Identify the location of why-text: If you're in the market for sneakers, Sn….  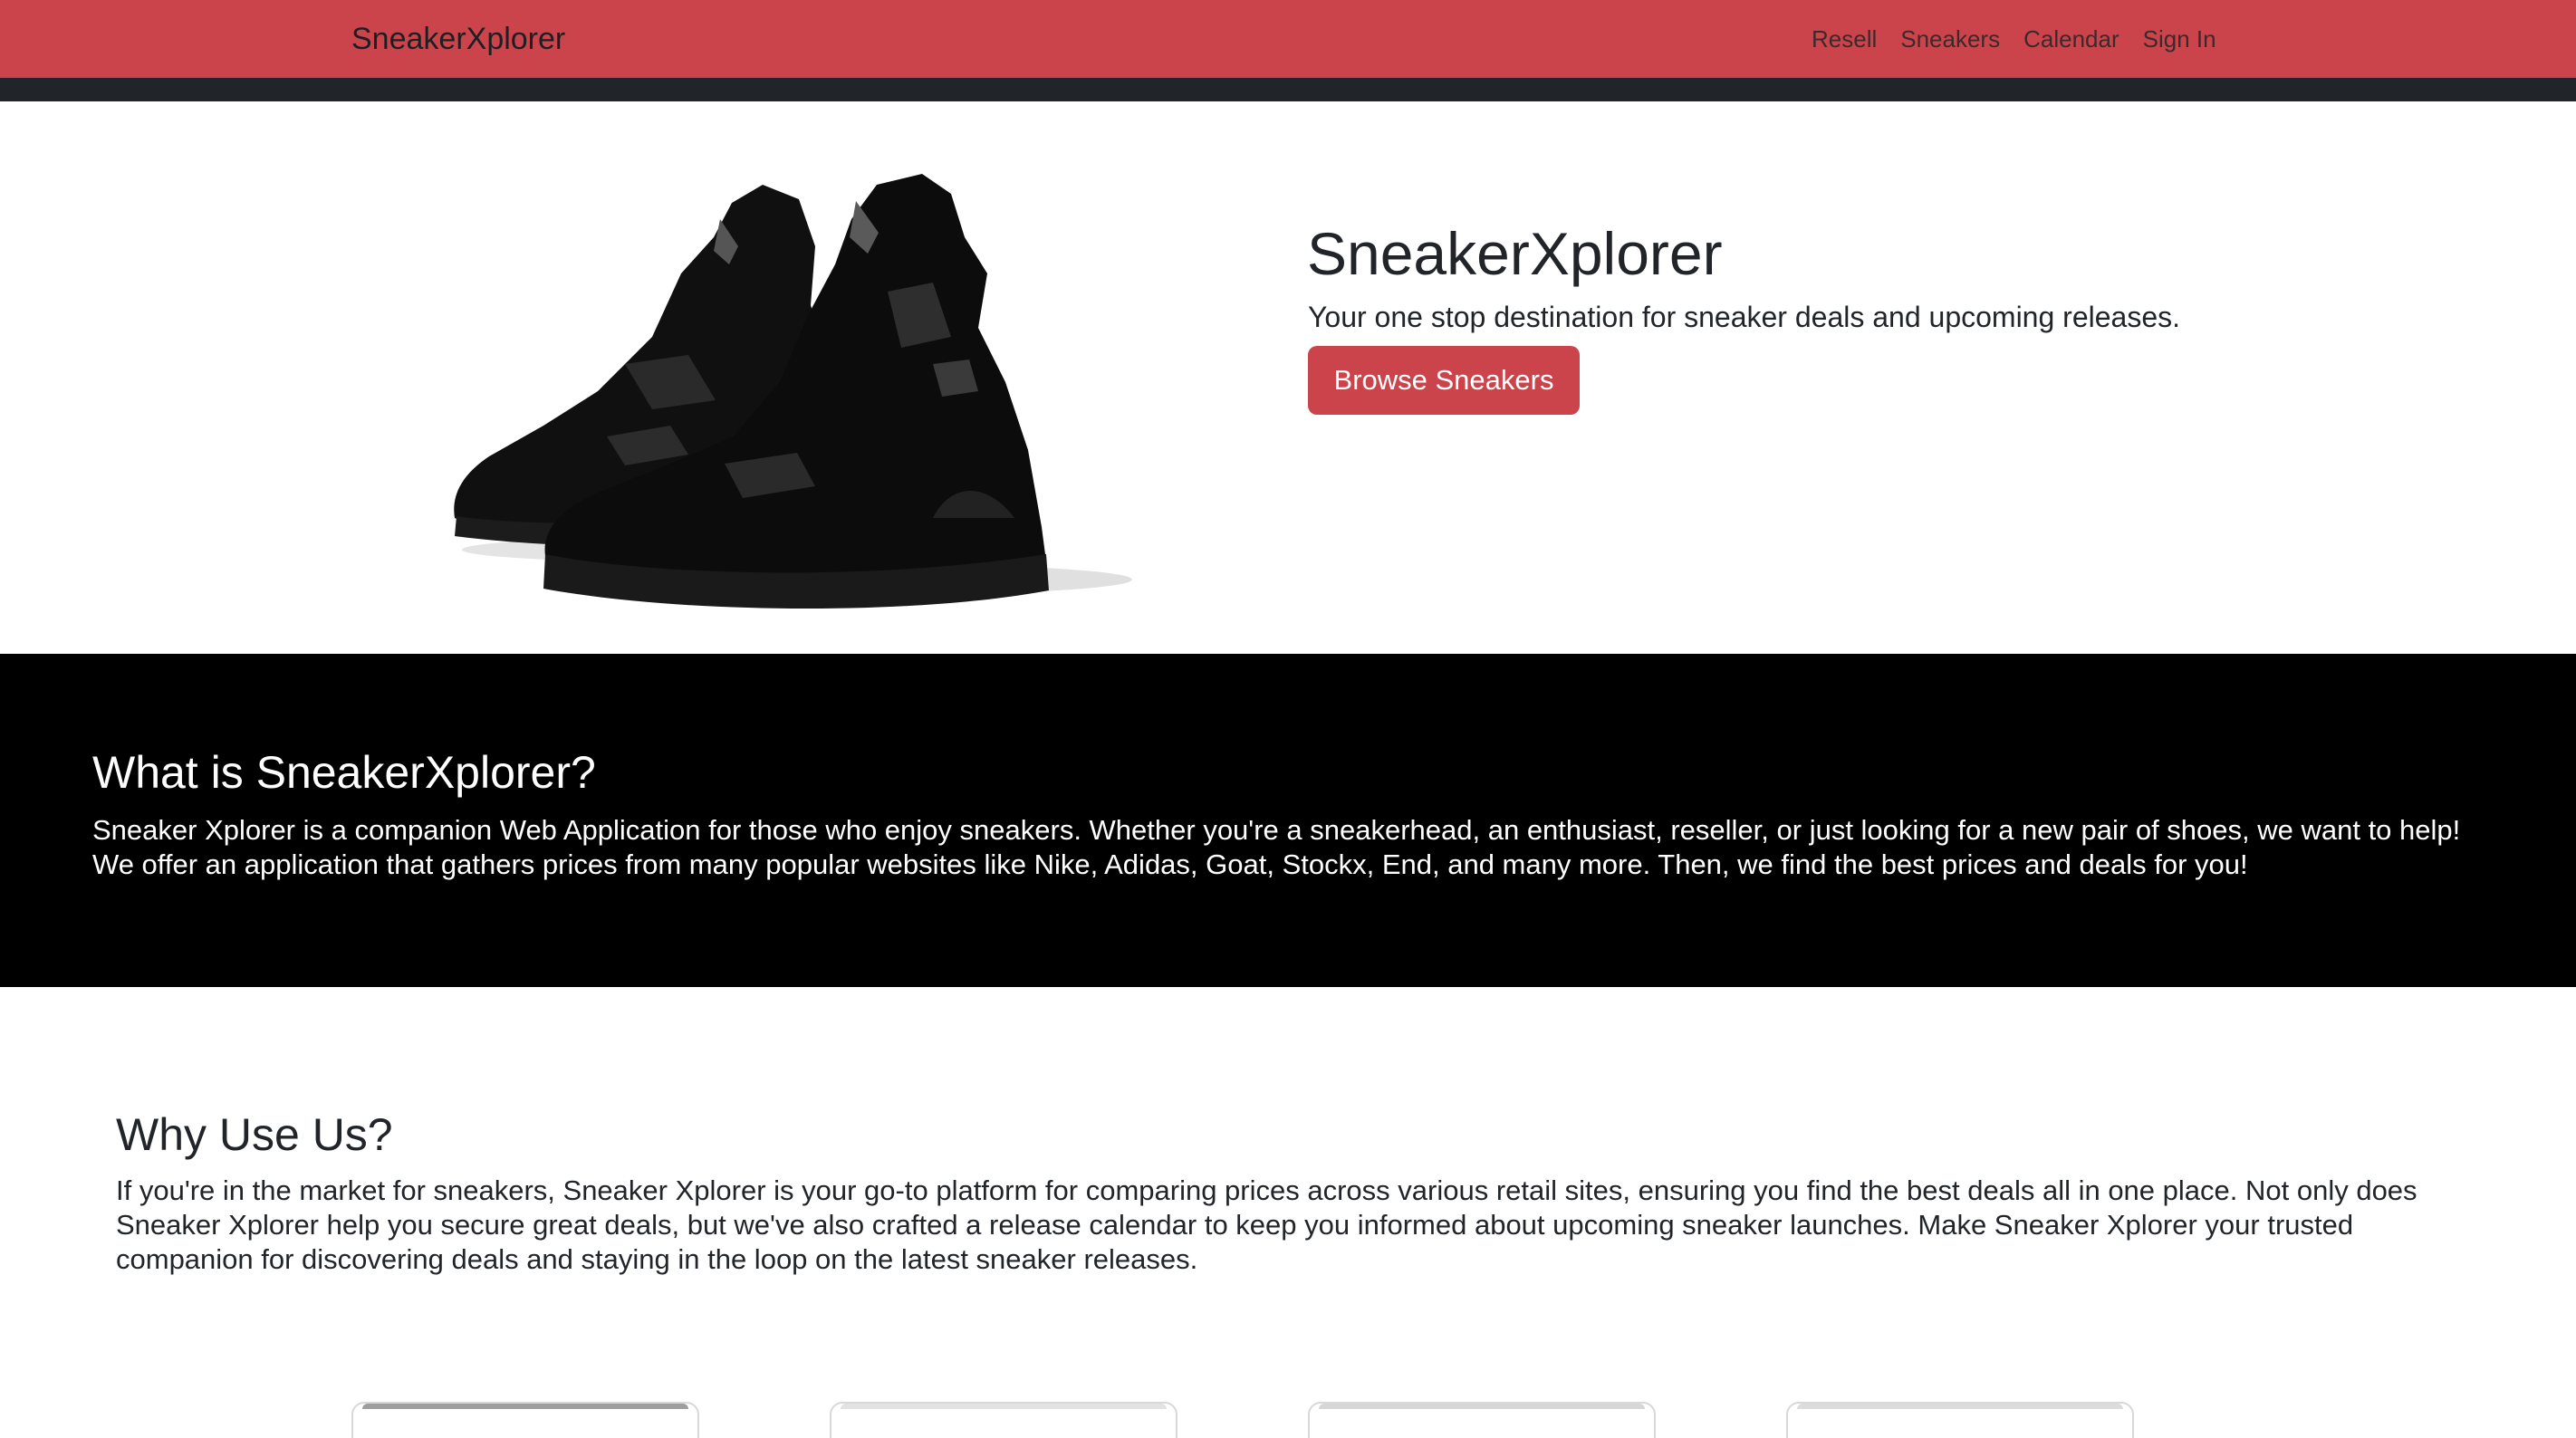
(1266, 1224).